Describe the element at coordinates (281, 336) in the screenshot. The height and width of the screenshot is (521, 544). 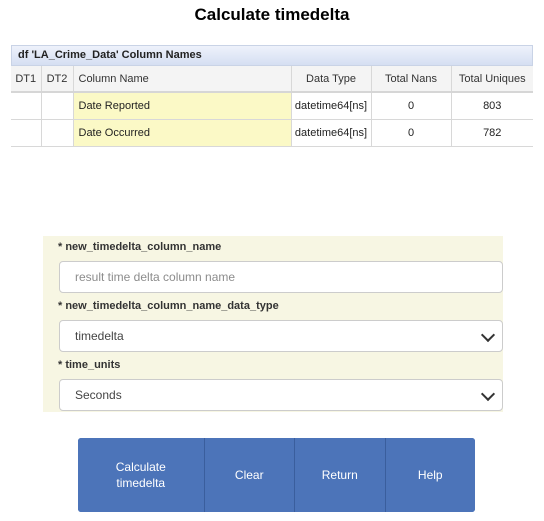
I see `data-type-select: timedelta` at that location.